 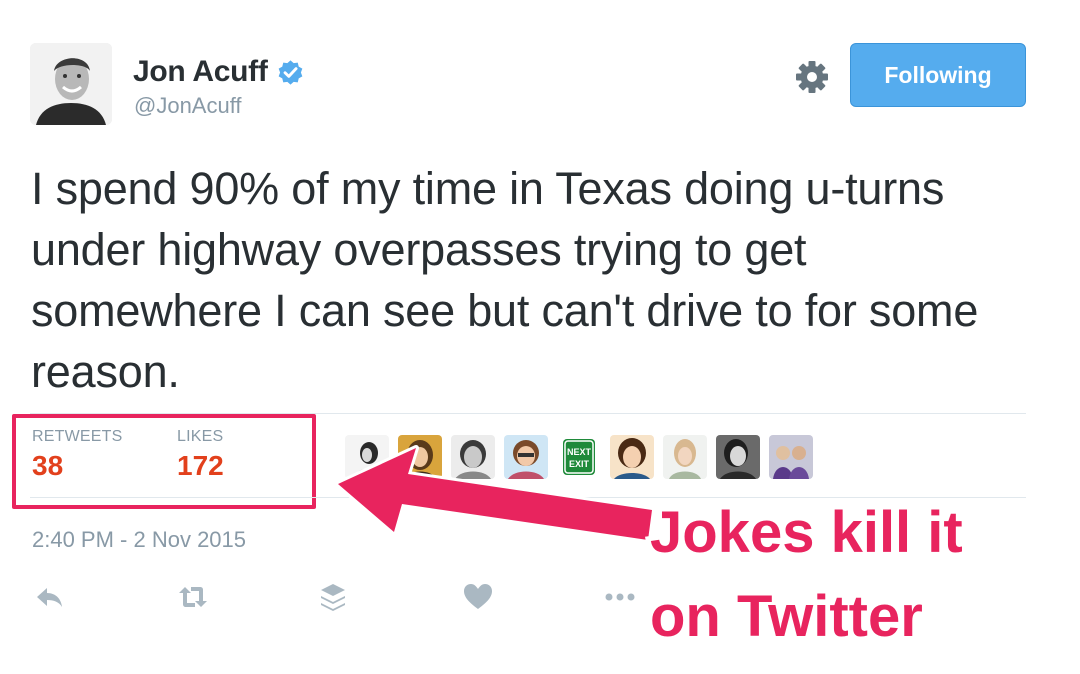 What do you see at coordinates (495, 494) in the screenshot?
I see `annotation-arrow-icon` at bounding box center [495, 494].